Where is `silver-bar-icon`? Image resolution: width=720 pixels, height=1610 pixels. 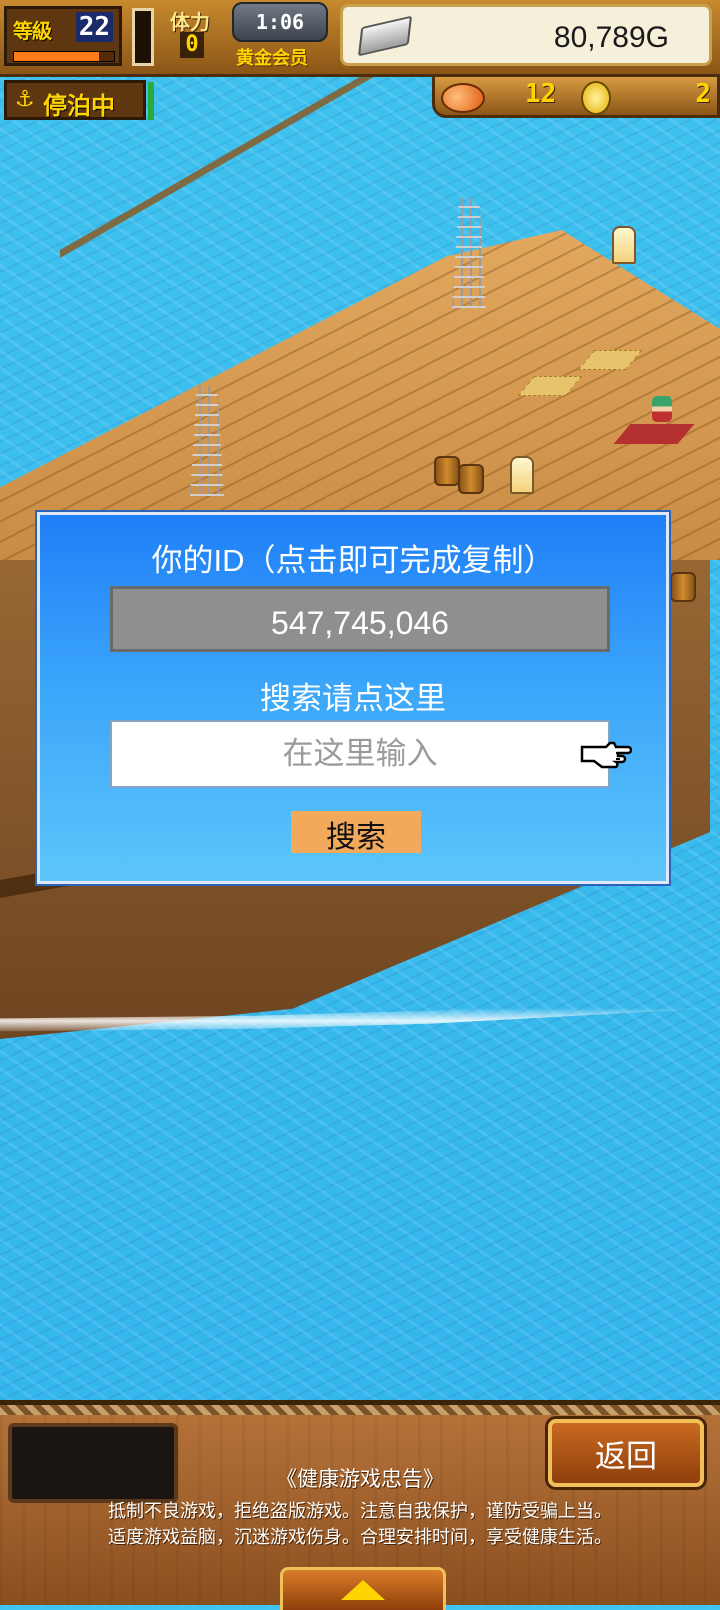 silver-bar-icon is located at coordinates (385, 36).